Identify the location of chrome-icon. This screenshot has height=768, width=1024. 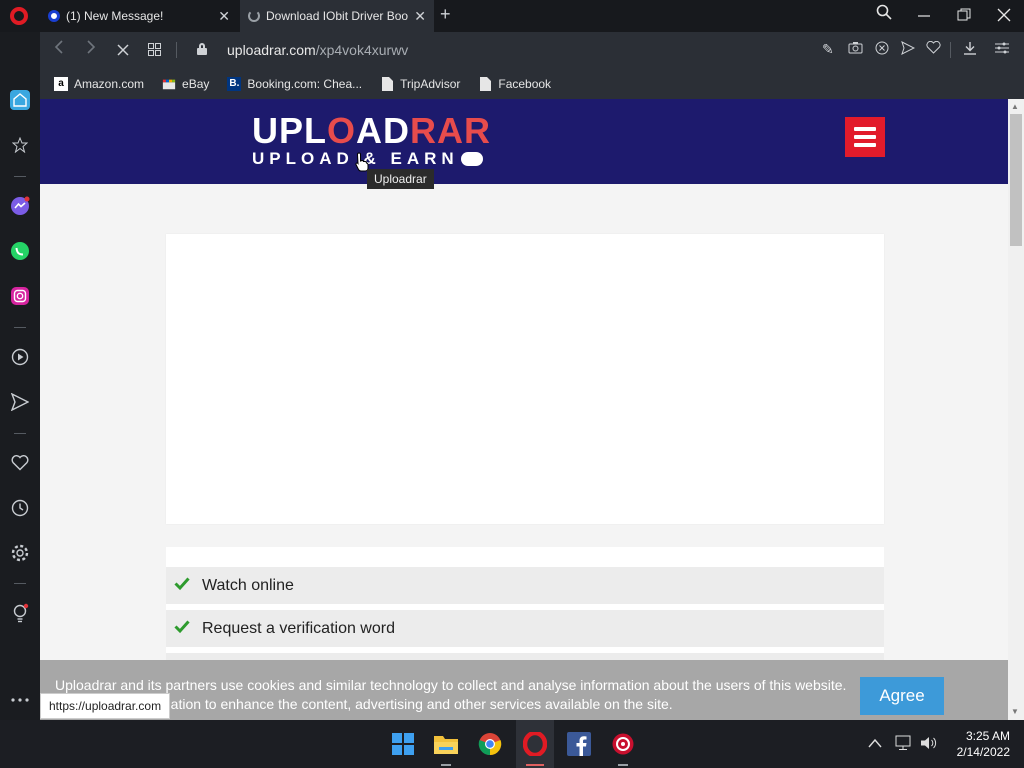
(490, 744).